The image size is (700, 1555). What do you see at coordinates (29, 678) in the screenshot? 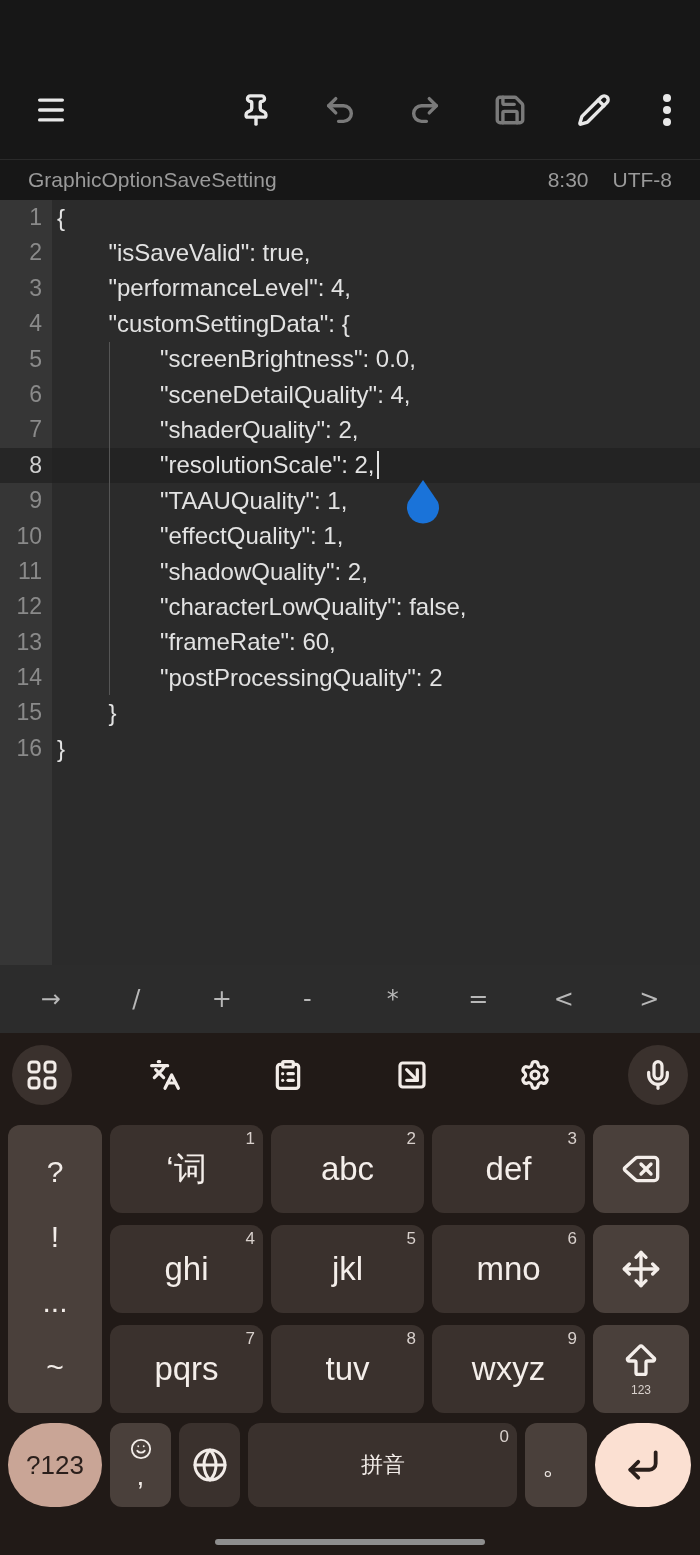
I see `line-number: 14` at bounding box center [29, 678].